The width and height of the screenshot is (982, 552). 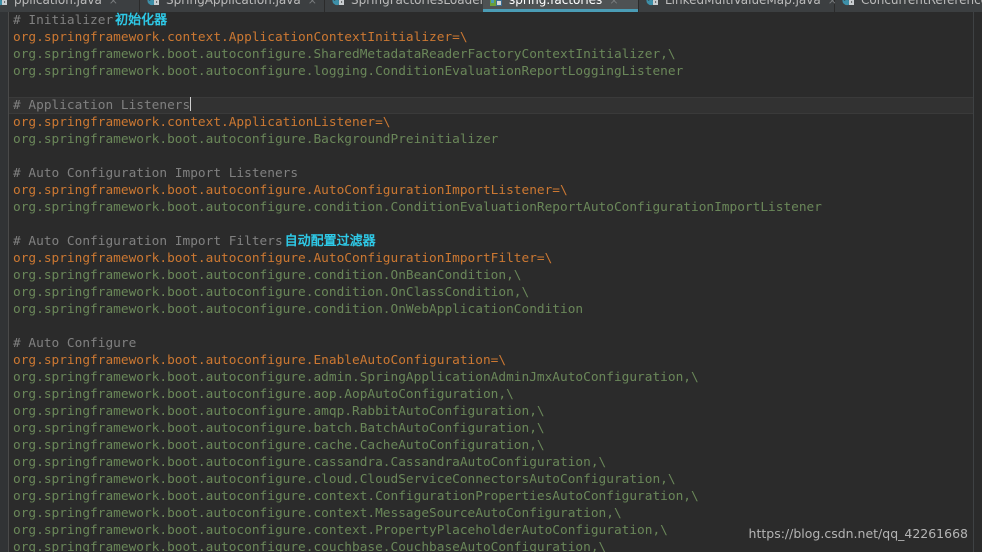 I want to click on comment-text: # Initializer, so click(x=63, y=20).